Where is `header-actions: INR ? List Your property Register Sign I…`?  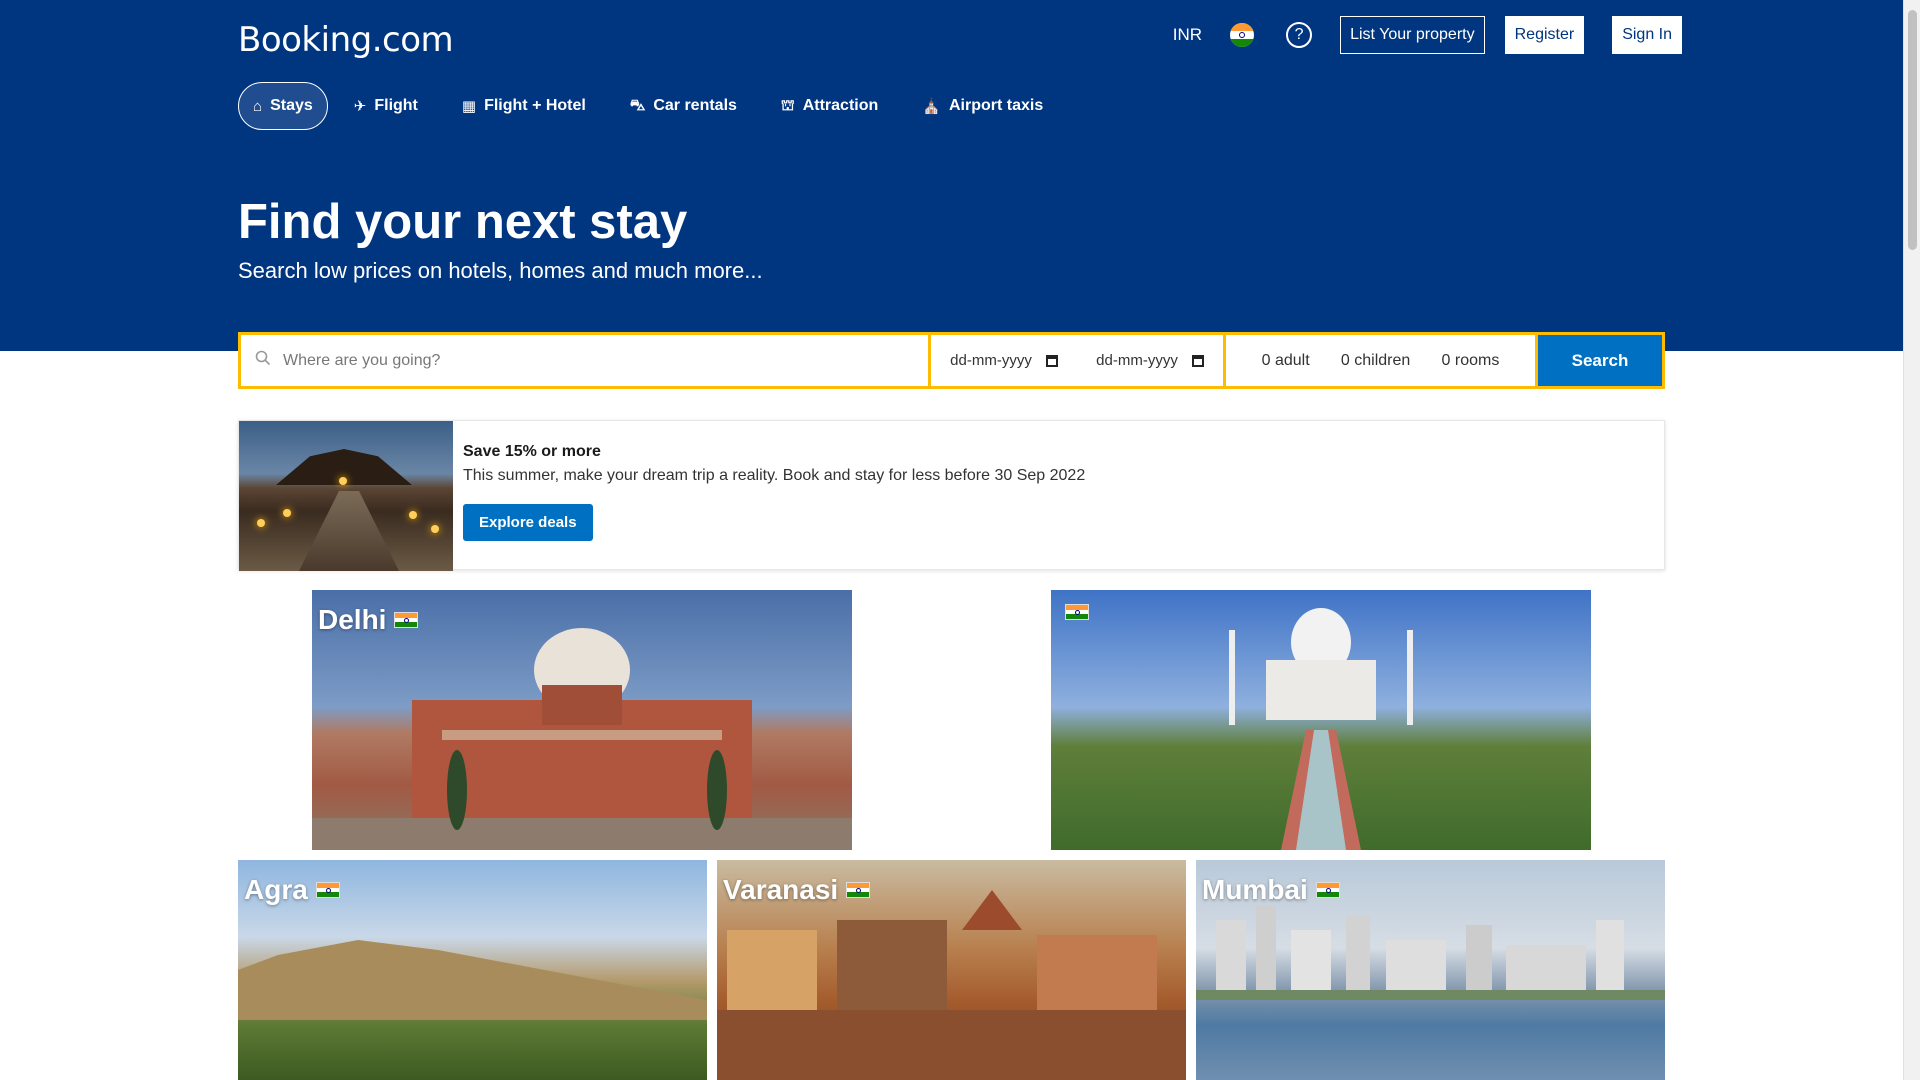 header-actions: INR ? List Your property Register Sign I… is located at coordinates (1427, 35).